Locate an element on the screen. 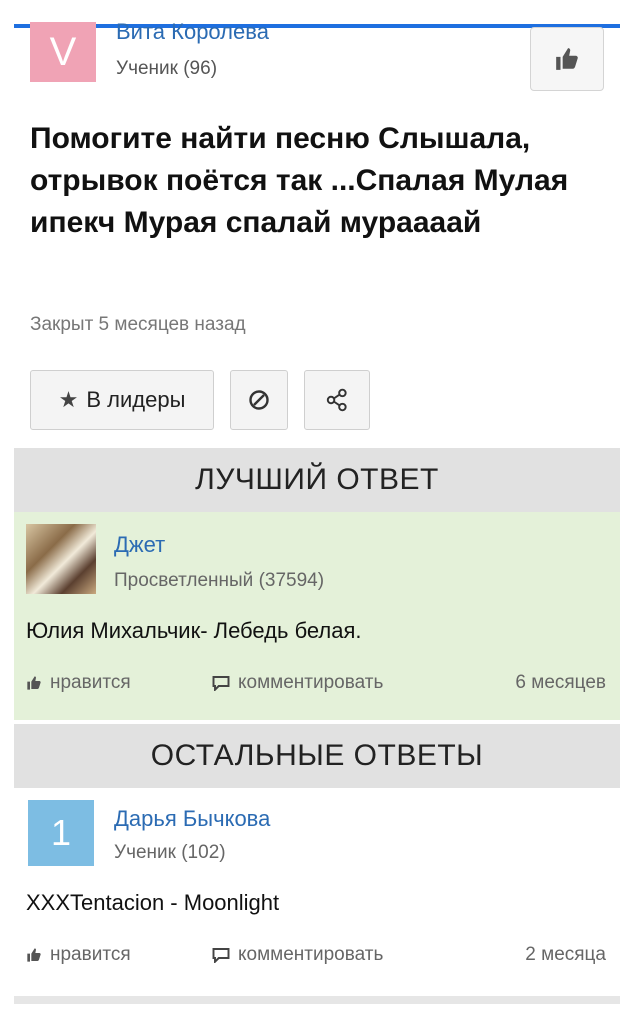 This screenshot has height=1020, width=640. bottom-divider is located at coordinates (317, 1000).